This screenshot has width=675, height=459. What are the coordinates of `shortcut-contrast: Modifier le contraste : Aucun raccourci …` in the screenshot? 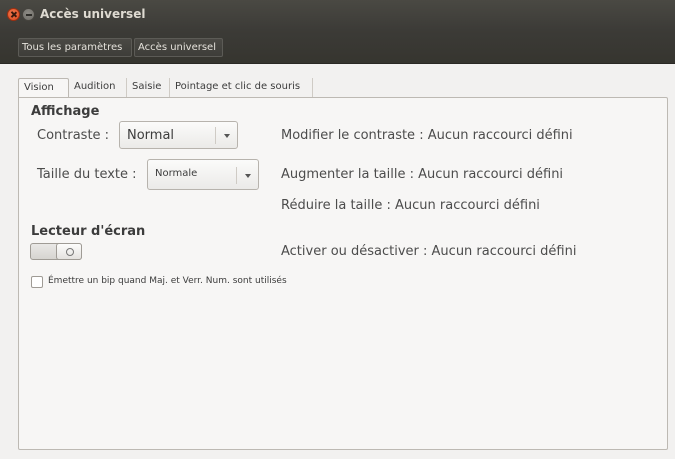 It's located at (427, 135).